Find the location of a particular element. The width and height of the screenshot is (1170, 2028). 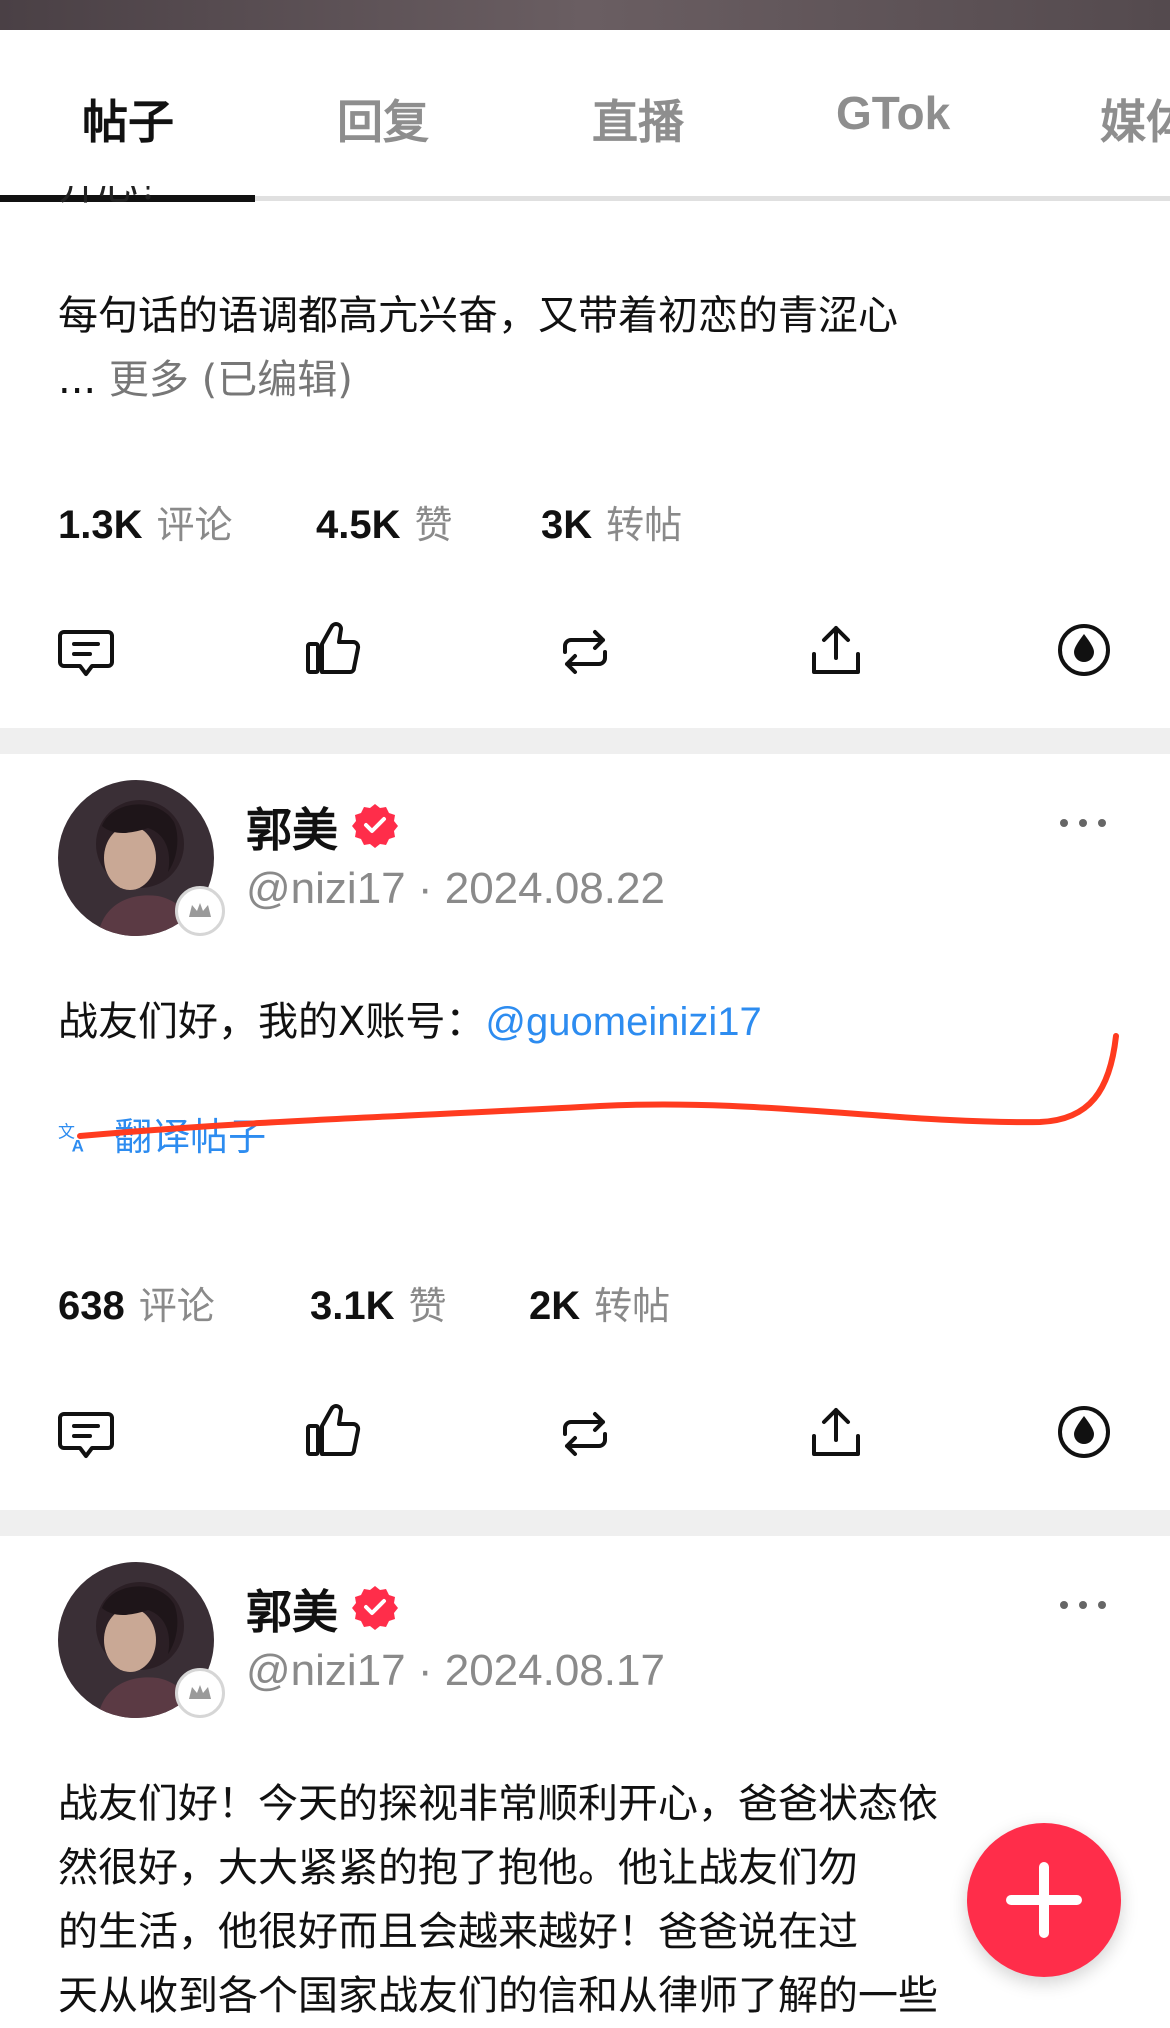

post-separator is located at coordinates (585, 1523).